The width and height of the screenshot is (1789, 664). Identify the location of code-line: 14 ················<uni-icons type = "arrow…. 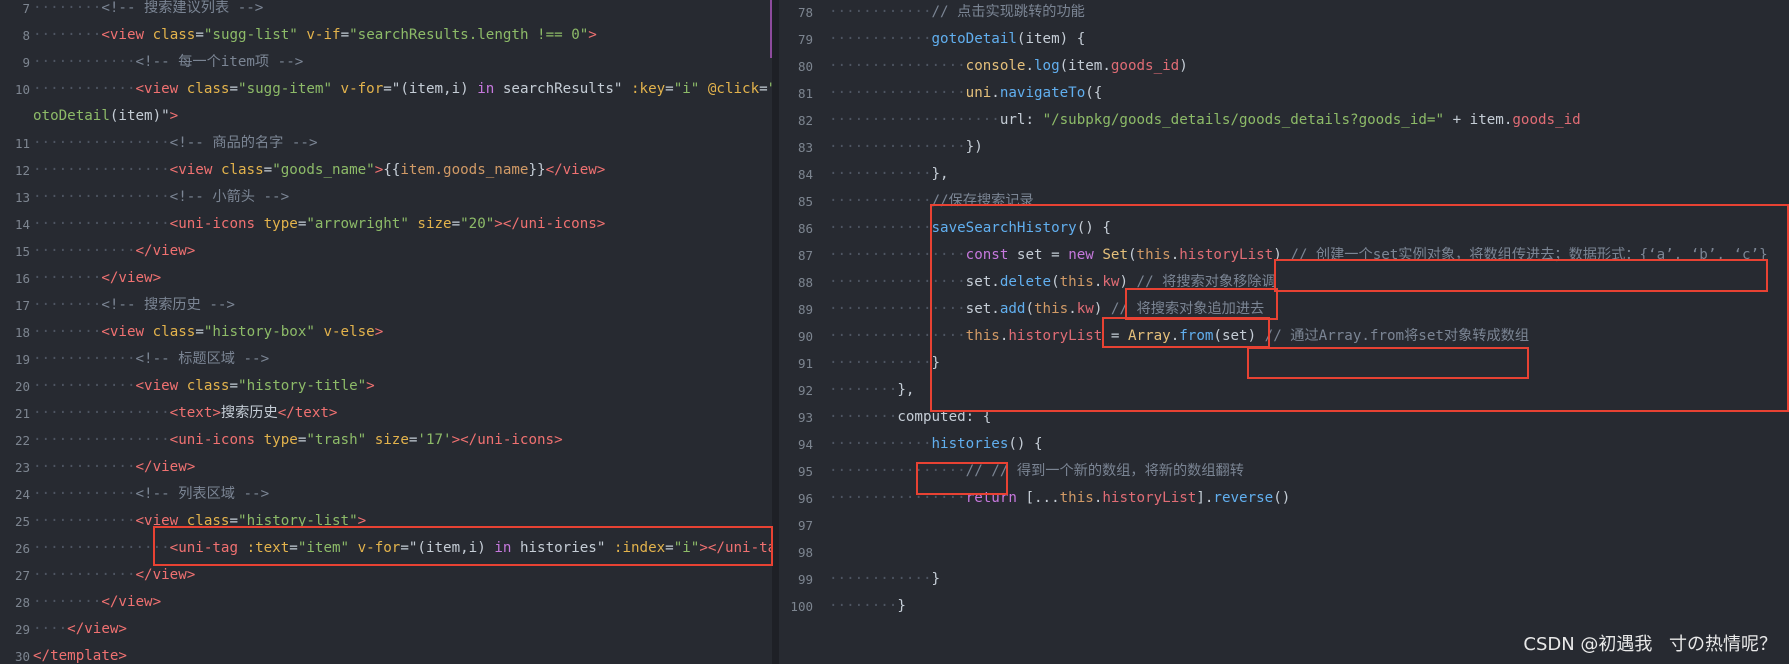
(386, 224).